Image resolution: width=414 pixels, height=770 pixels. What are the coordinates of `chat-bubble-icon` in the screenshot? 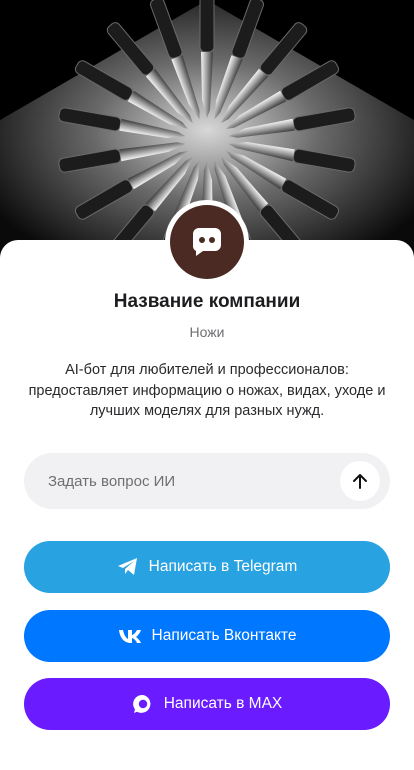 It's located at (206, 242).